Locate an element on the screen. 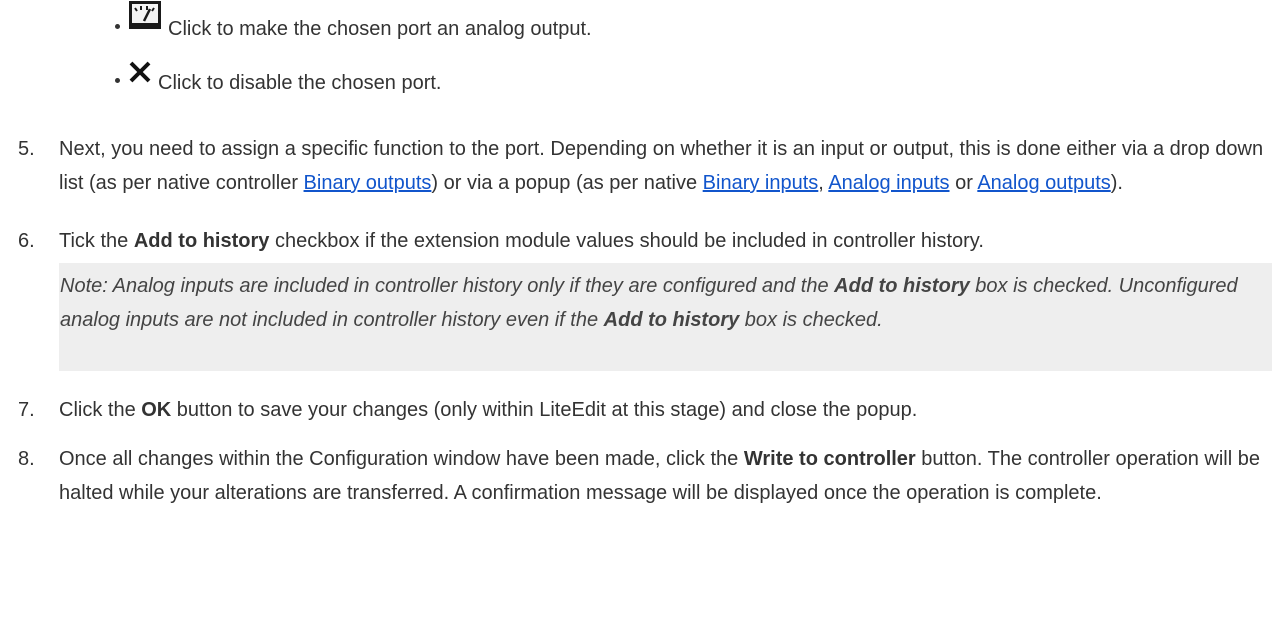  step-number: 5. is located at coordinates (26, 149).